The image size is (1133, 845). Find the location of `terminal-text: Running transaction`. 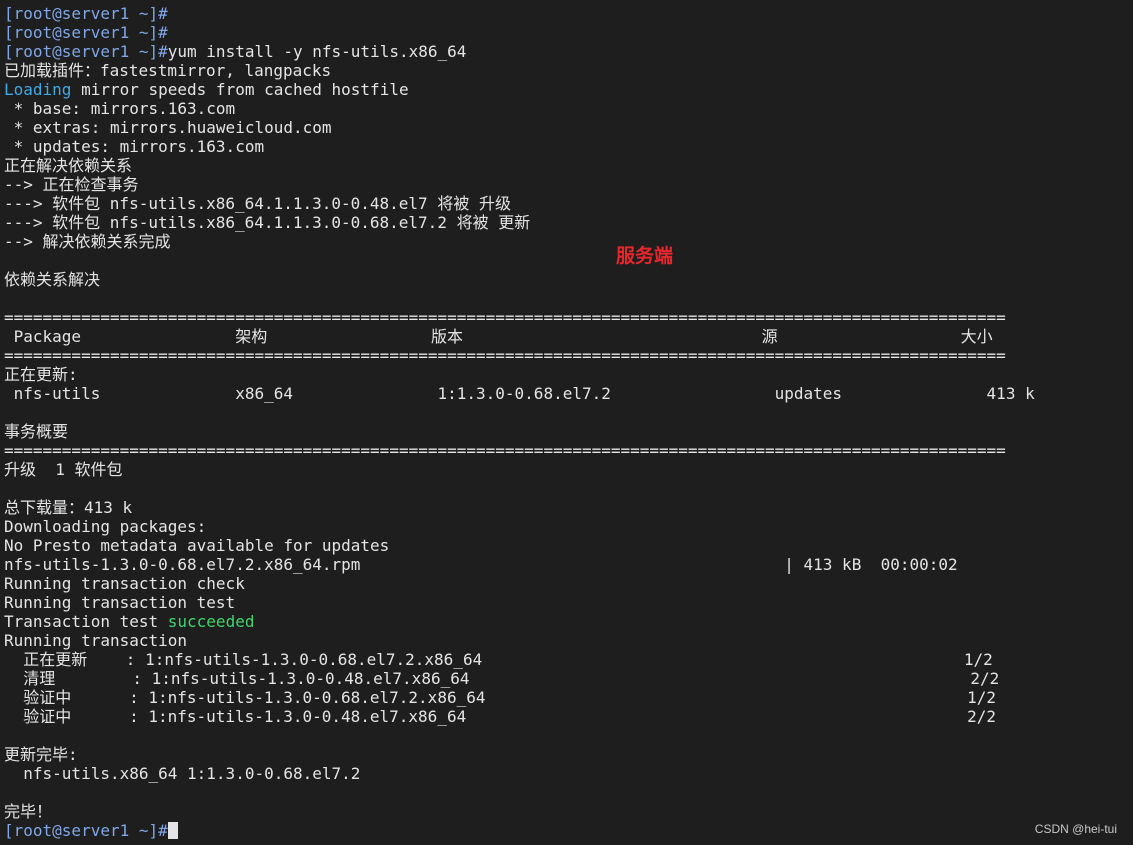

terminal-text: Running transaction is located at coordinates (96, 640).